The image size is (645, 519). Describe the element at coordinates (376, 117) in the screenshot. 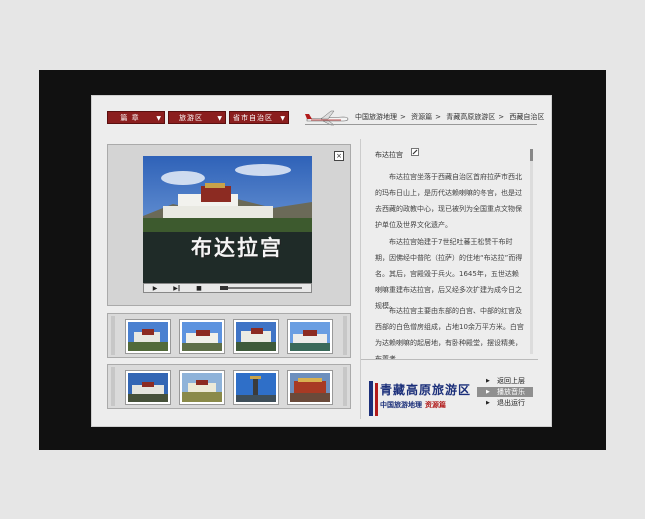

I see `breadcrumb-item: 中国旅游地理` at that location.